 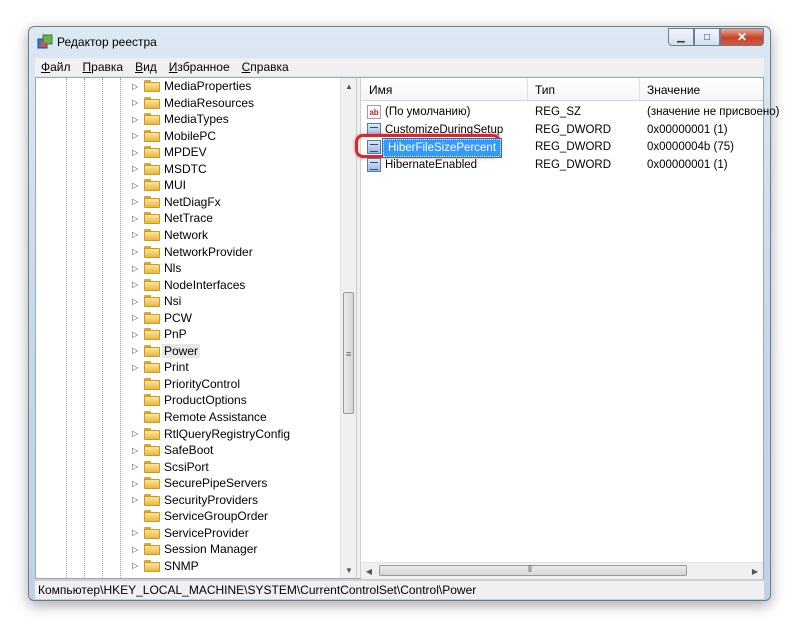 What do you see at coordinates (186, 434) in the screenshot?
I see `tree-item: ▷ RtlQueryRegistryConfig` at bounding box center [186, 434].